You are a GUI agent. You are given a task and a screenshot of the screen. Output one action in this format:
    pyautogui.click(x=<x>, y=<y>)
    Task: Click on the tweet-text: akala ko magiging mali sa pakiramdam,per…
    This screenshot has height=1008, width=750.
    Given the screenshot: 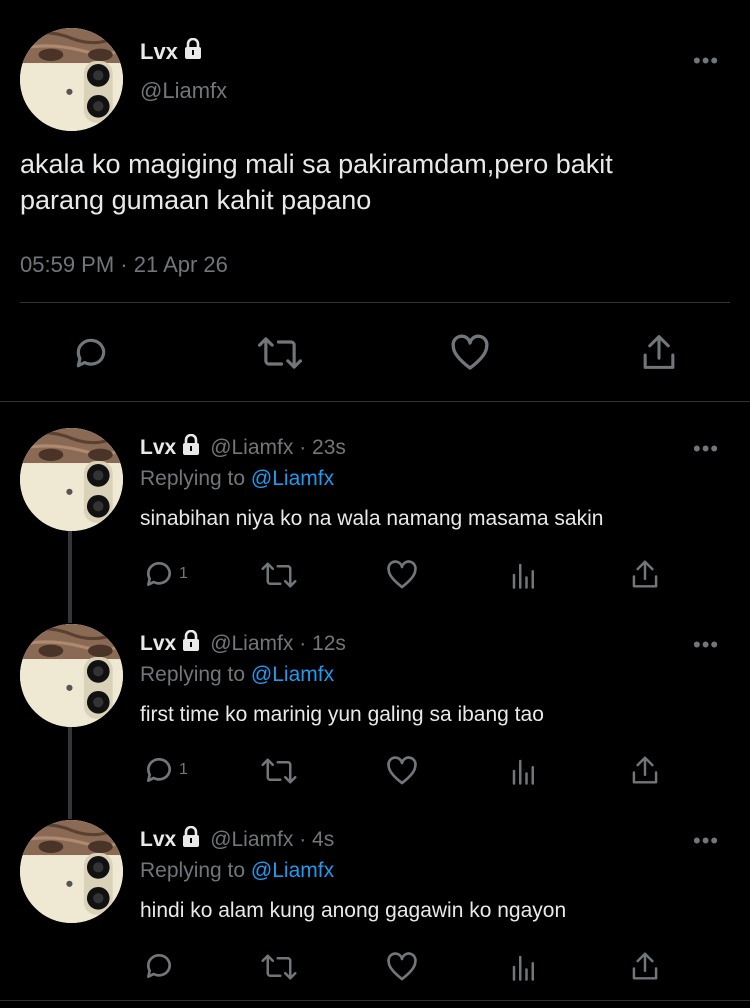 What is the action you would take?
    pyautogui.click(x=316, y=182)
    